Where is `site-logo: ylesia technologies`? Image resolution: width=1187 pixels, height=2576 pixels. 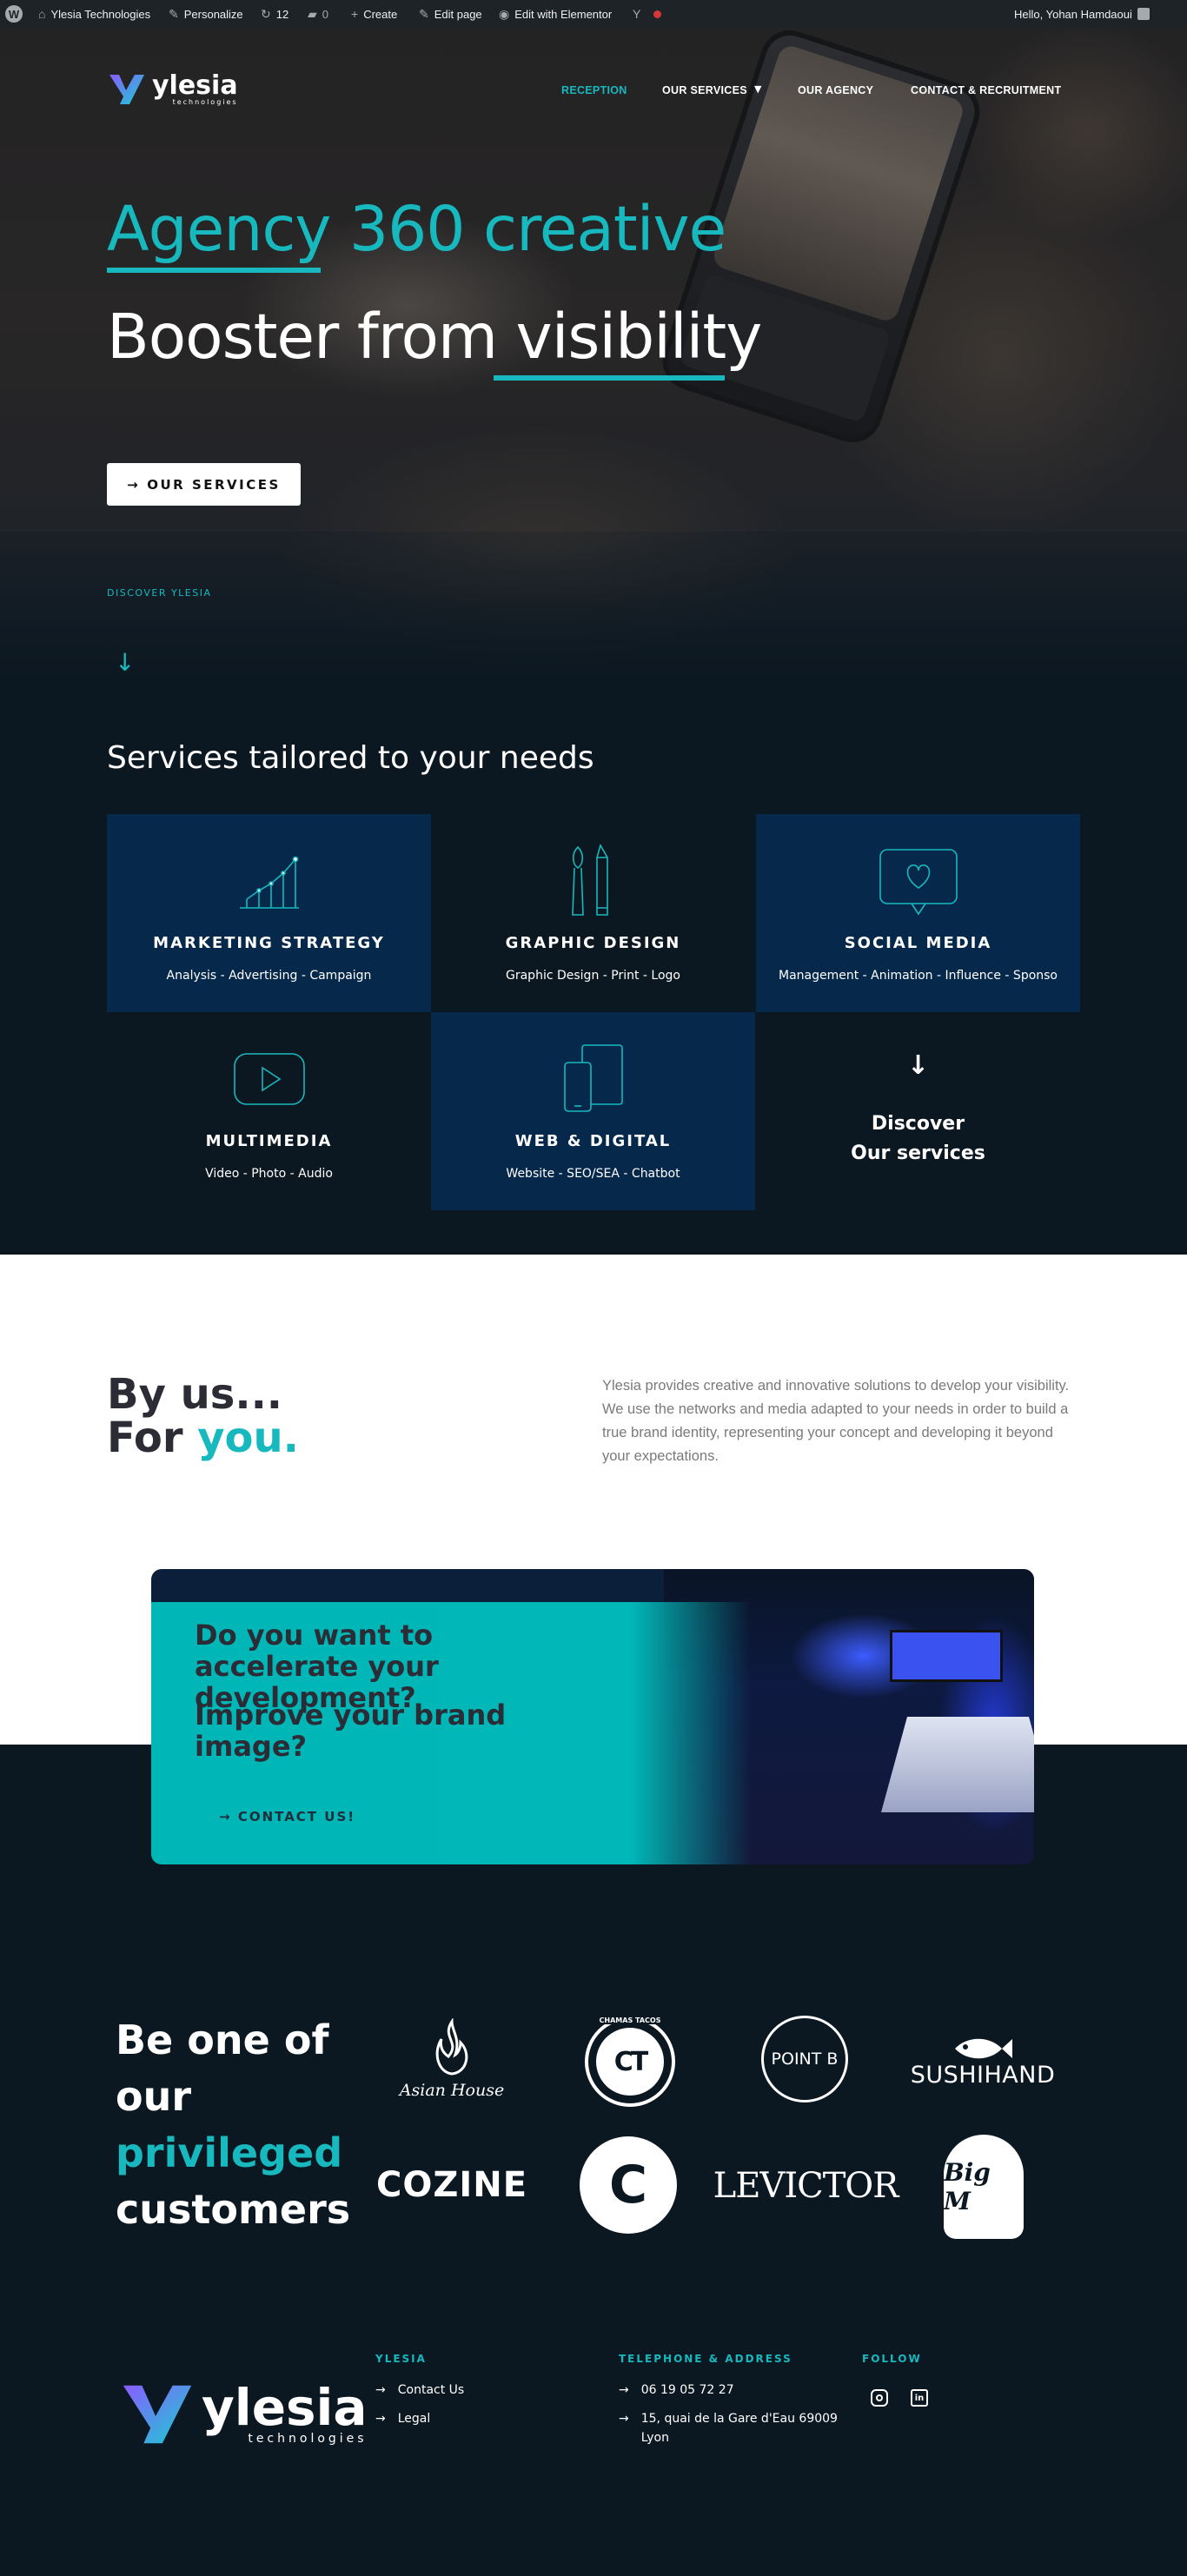 site-logo: ylesia technologies is located at coordinates (172, 89).